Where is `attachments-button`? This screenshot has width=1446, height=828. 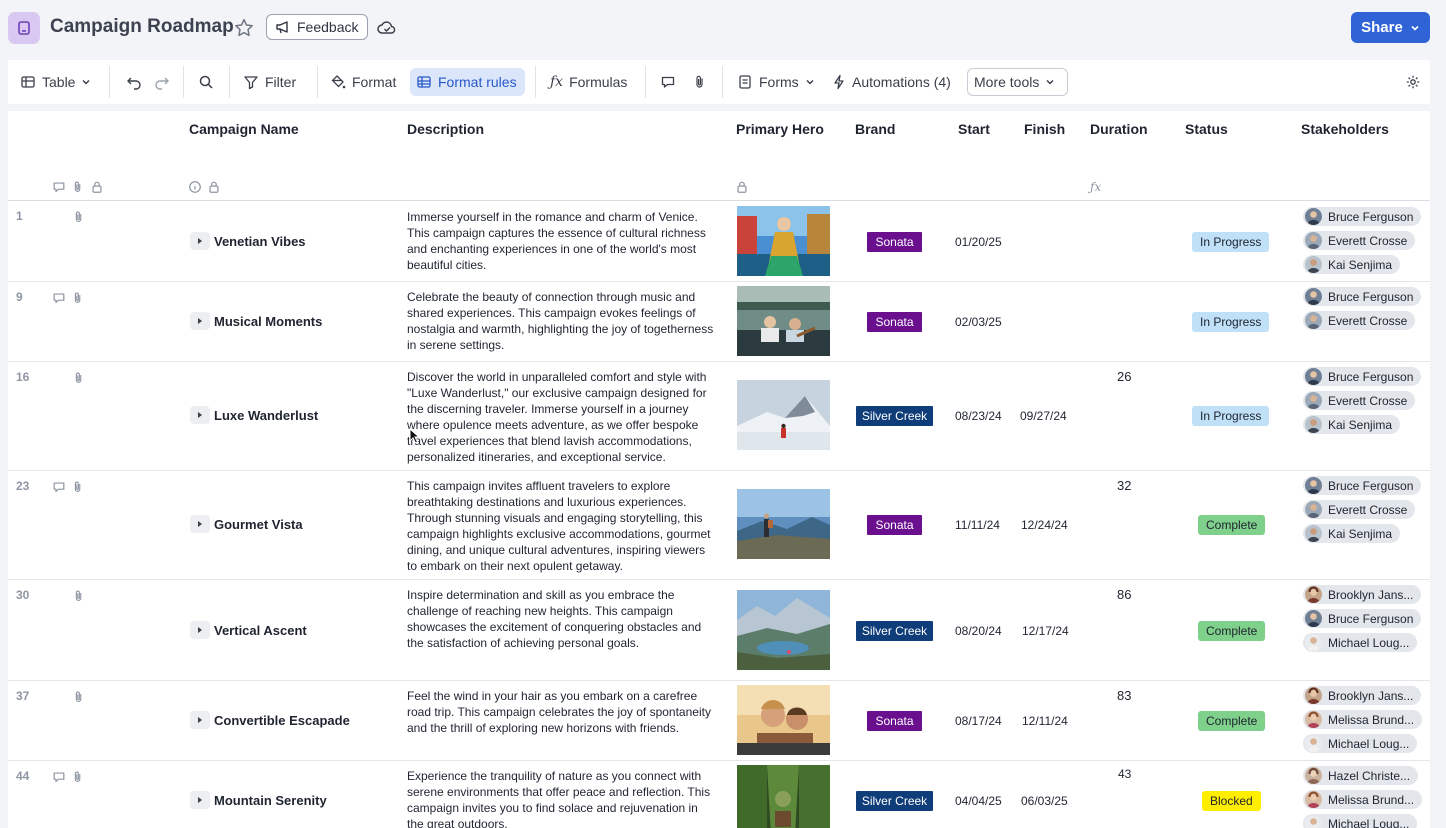 attachments-button is located at coordinates (700, 82).